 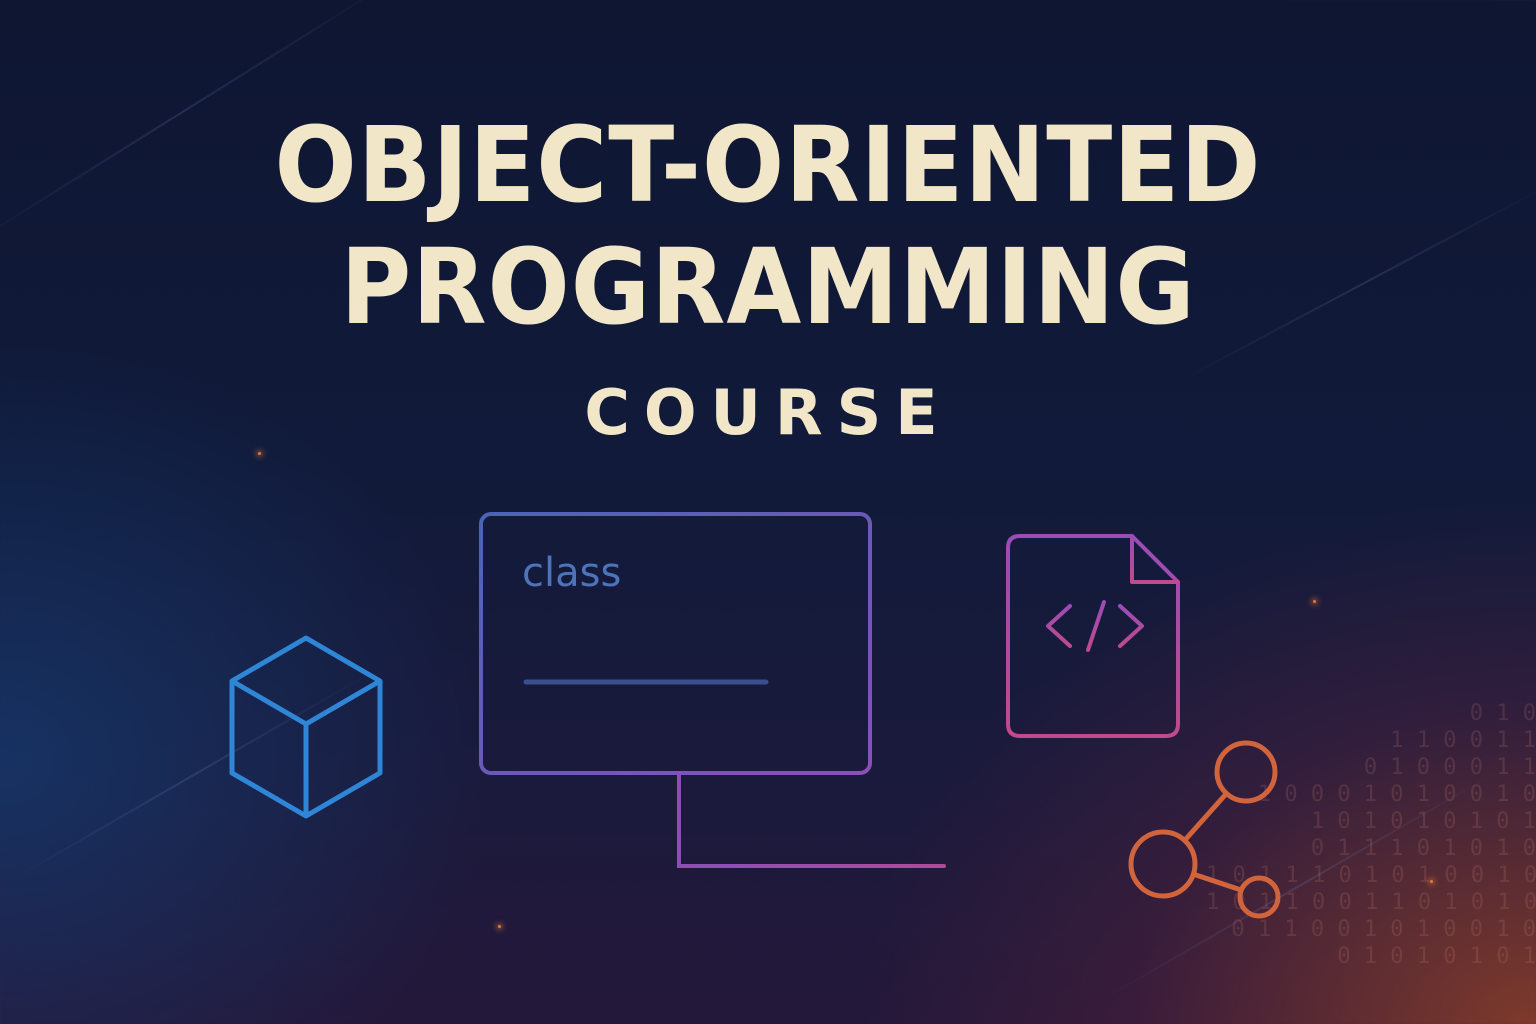 I want to click on share-nodes-icon, so click(x=1204, y=829).